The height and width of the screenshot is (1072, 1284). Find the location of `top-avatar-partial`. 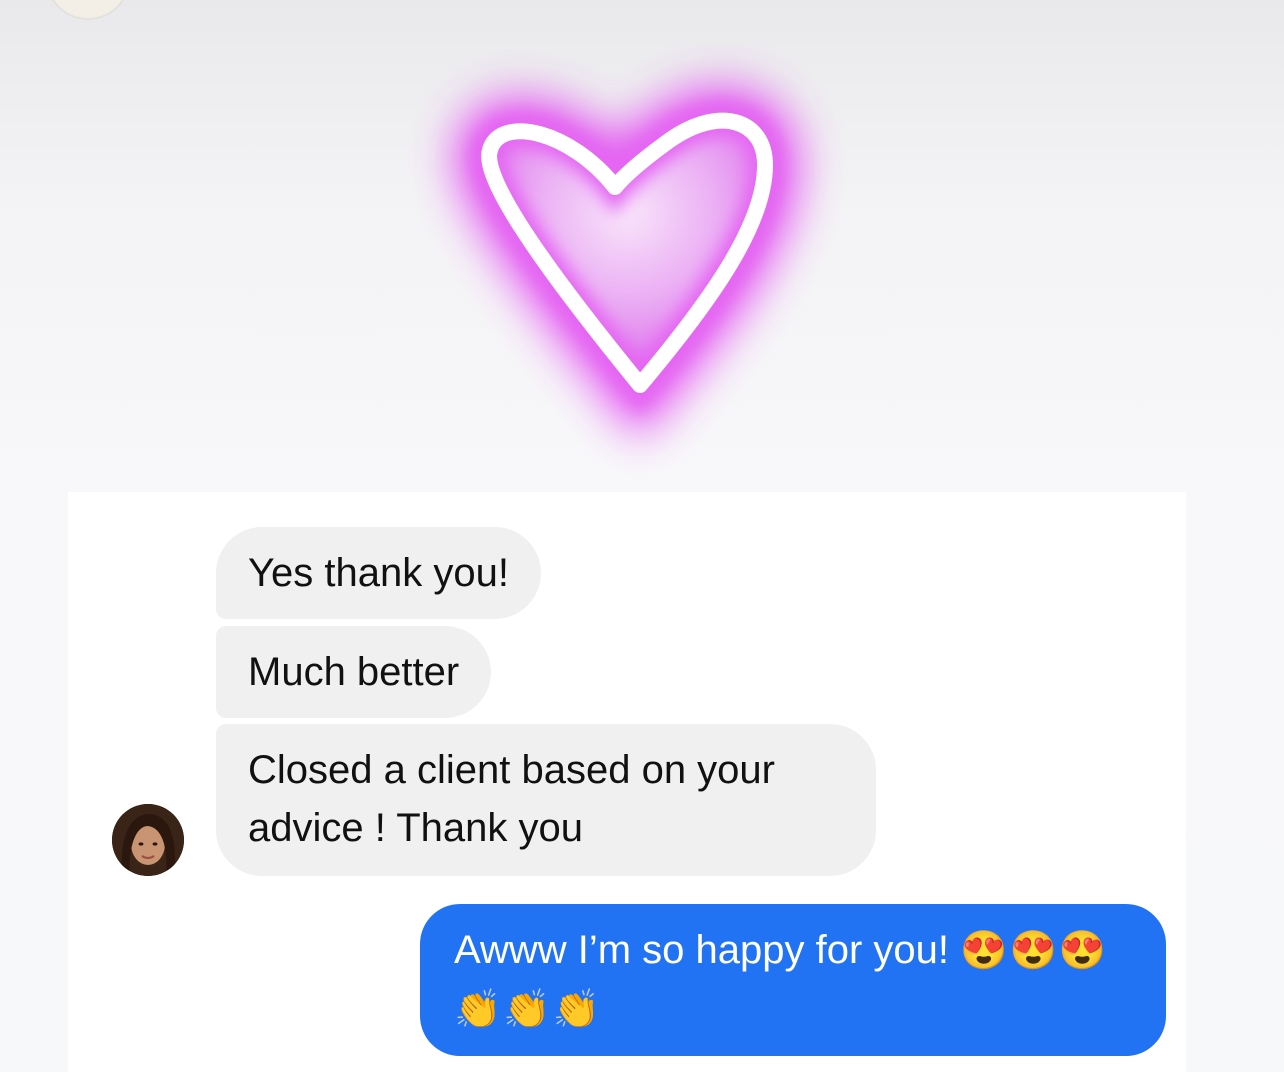

top-avatar-partial is located at coordinates (88, 10).